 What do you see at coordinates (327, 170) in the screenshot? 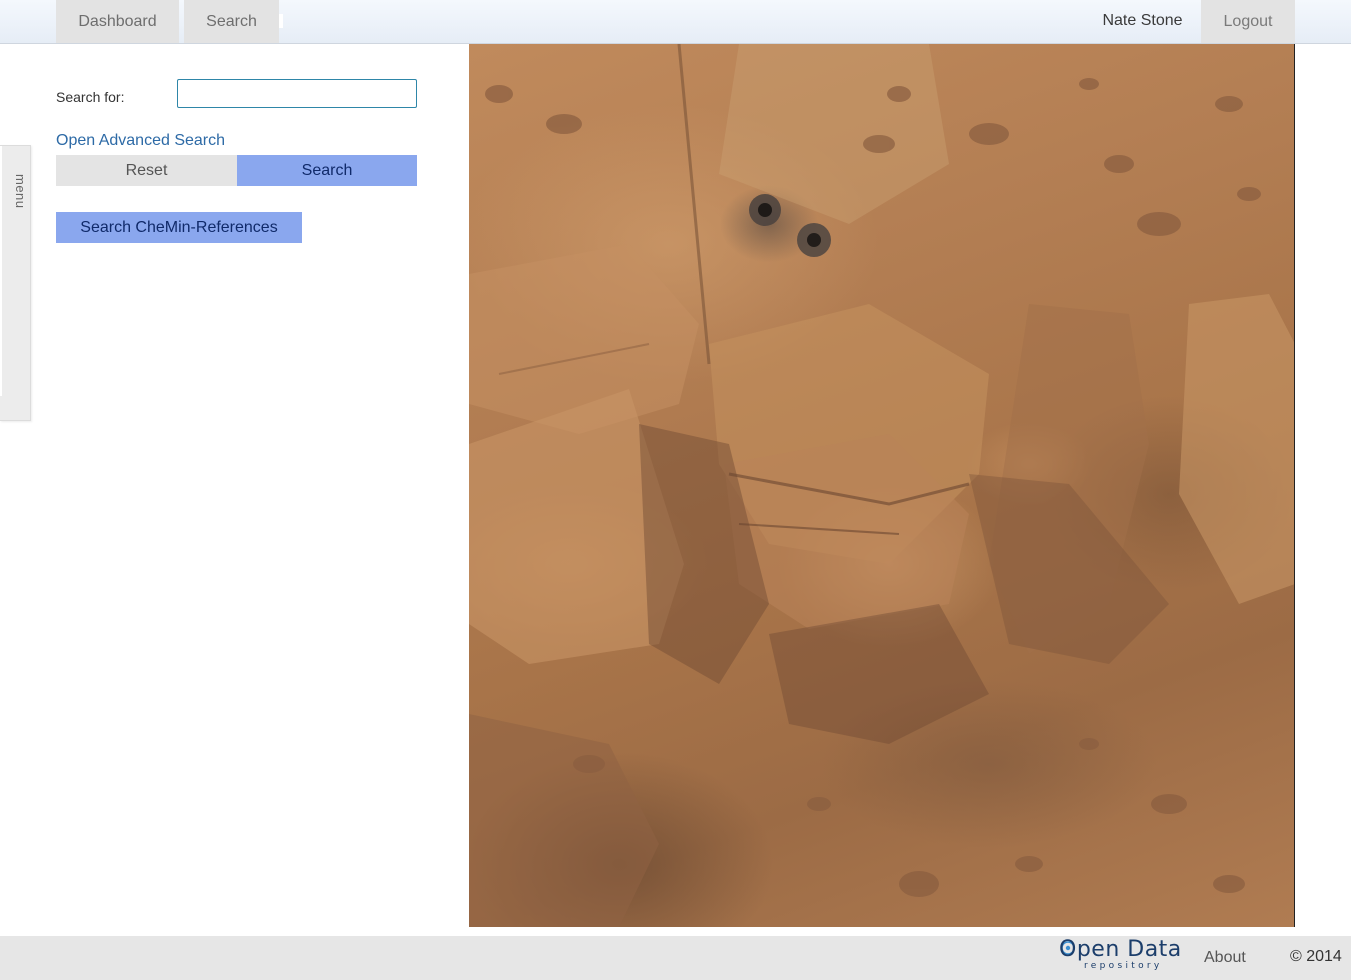
I see `search-button: Search` at bounding box center [327, 170].